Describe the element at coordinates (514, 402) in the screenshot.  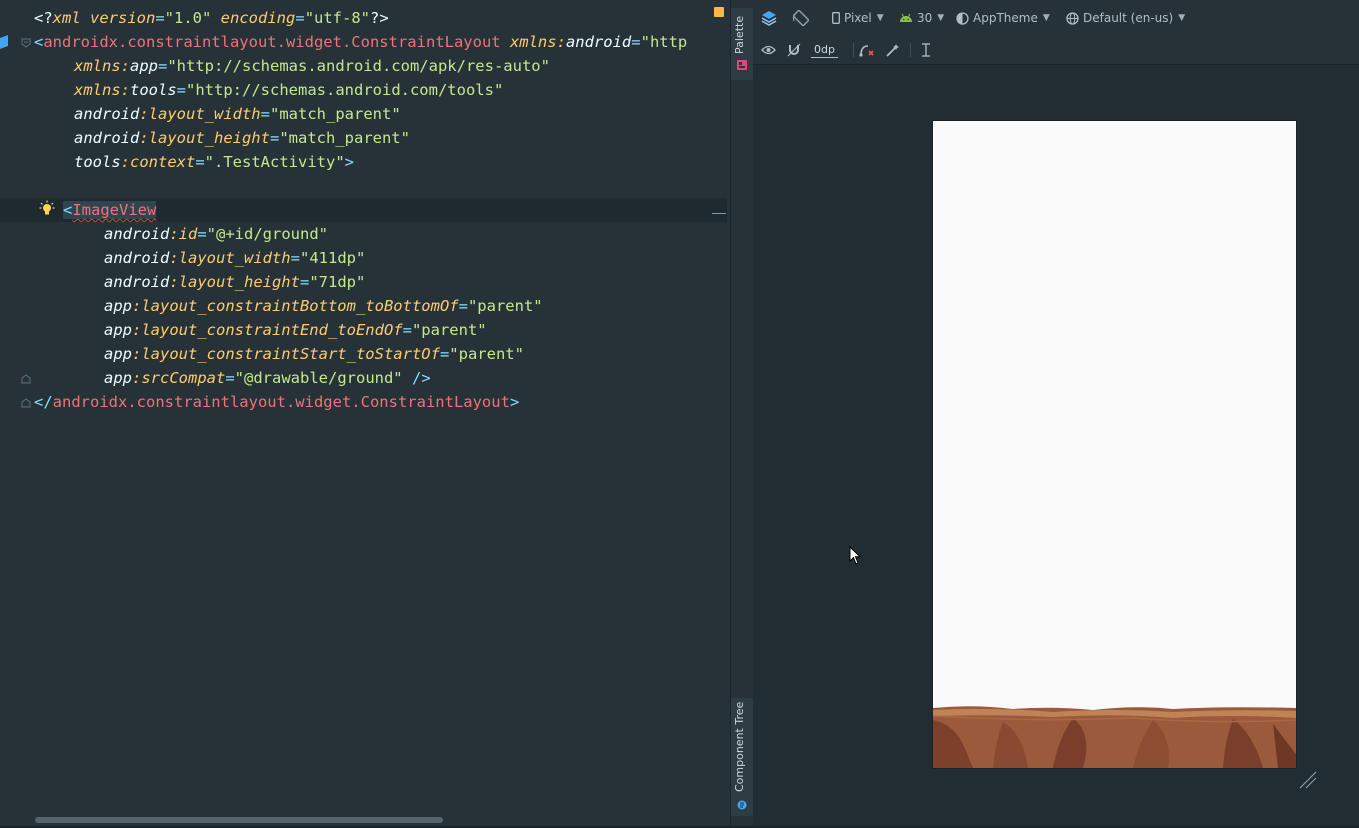
I see `token: >` at that location.